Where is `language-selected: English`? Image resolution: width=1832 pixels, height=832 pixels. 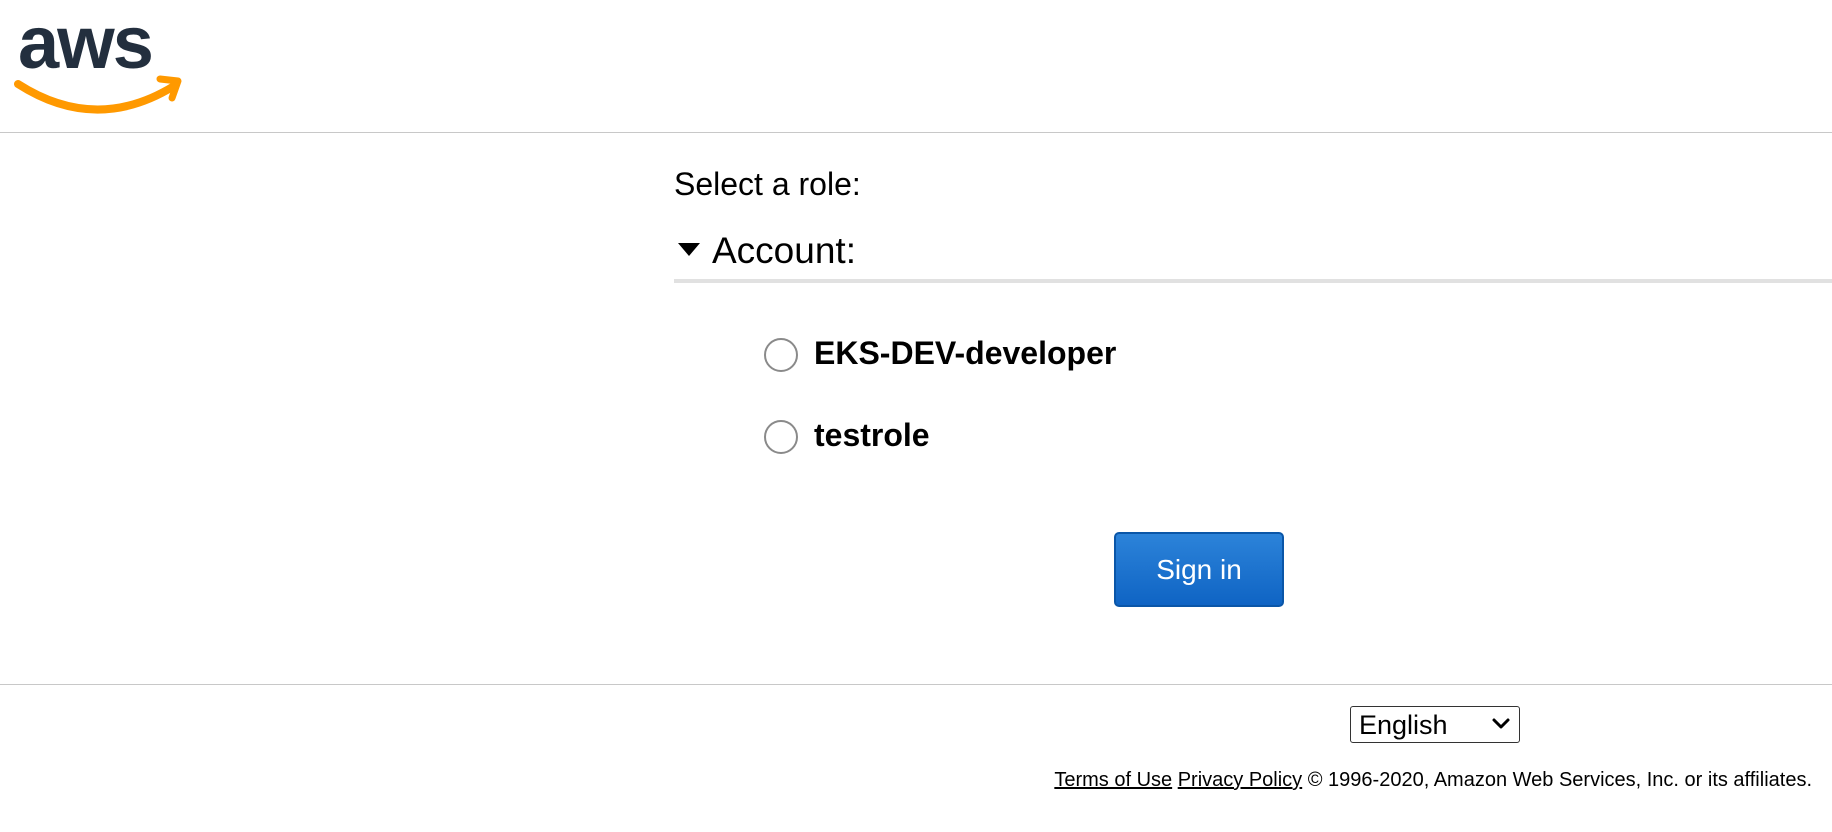 language-selected: English is located at coordinates (1403, 725).